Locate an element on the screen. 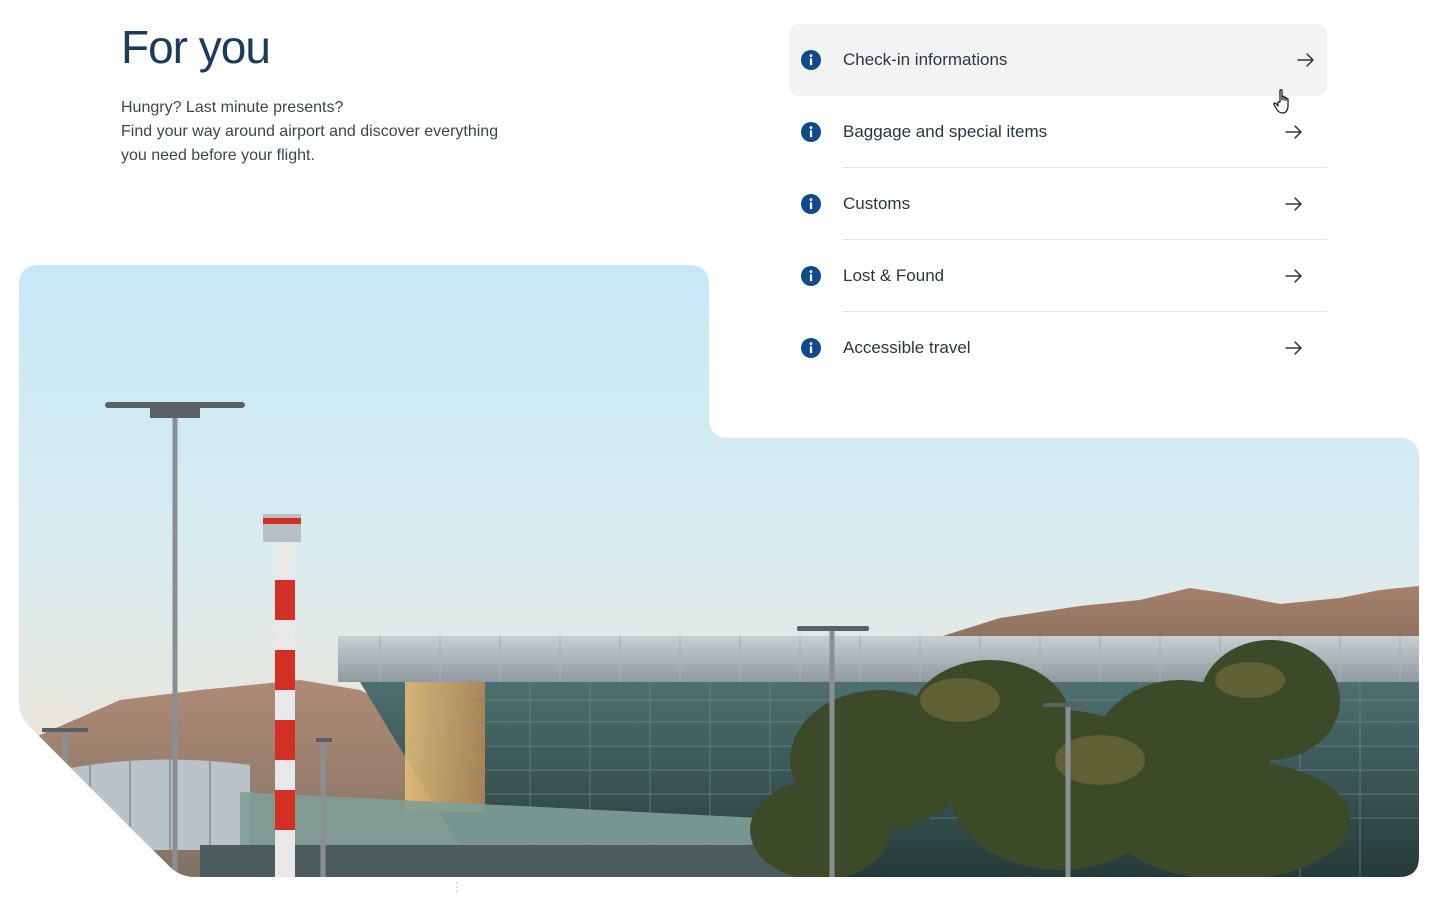 The height and width of the screenshot is (899, 1440). link-accessible-travel: Accessible travel is located at coordinates (1058, 348).